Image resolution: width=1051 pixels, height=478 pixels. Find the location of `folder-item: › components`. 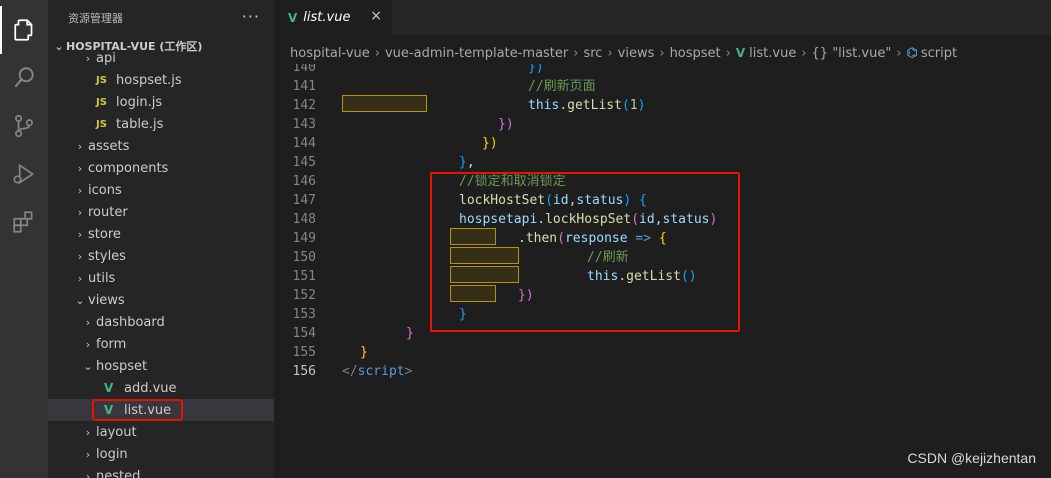

folder-item: › components is located at coordinates (161, 168).